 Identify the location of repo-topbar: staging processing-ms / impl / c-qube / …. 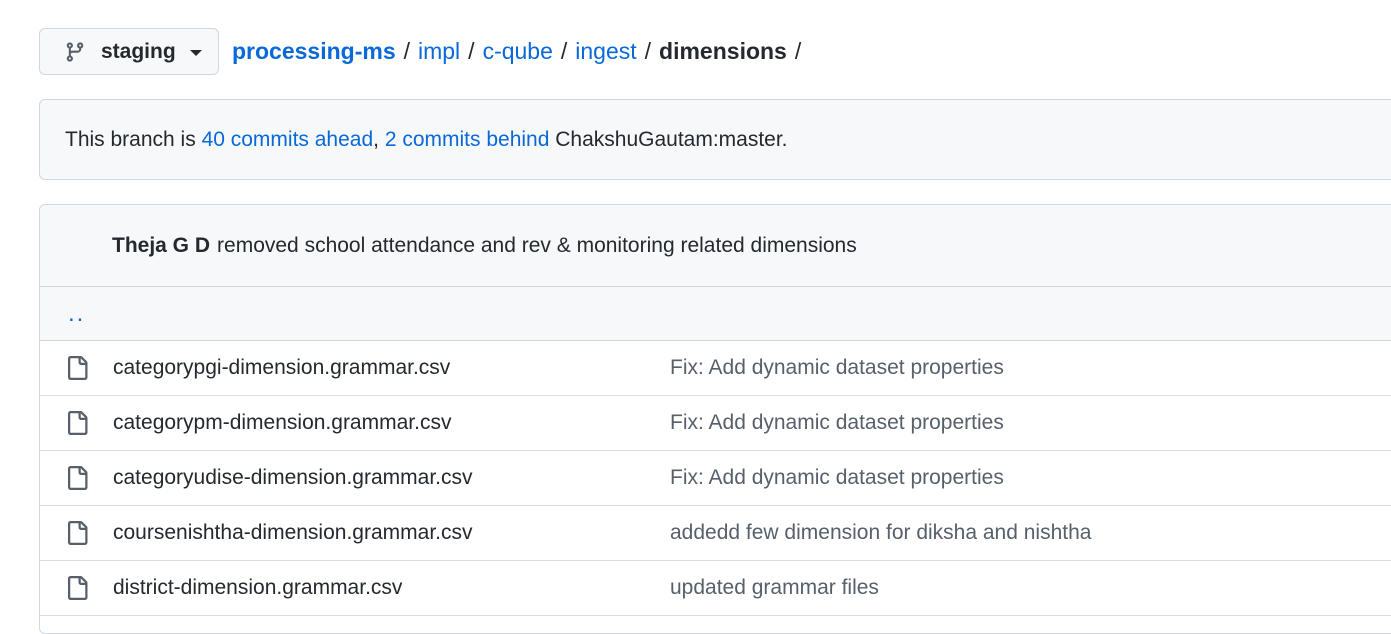
(424, 51).